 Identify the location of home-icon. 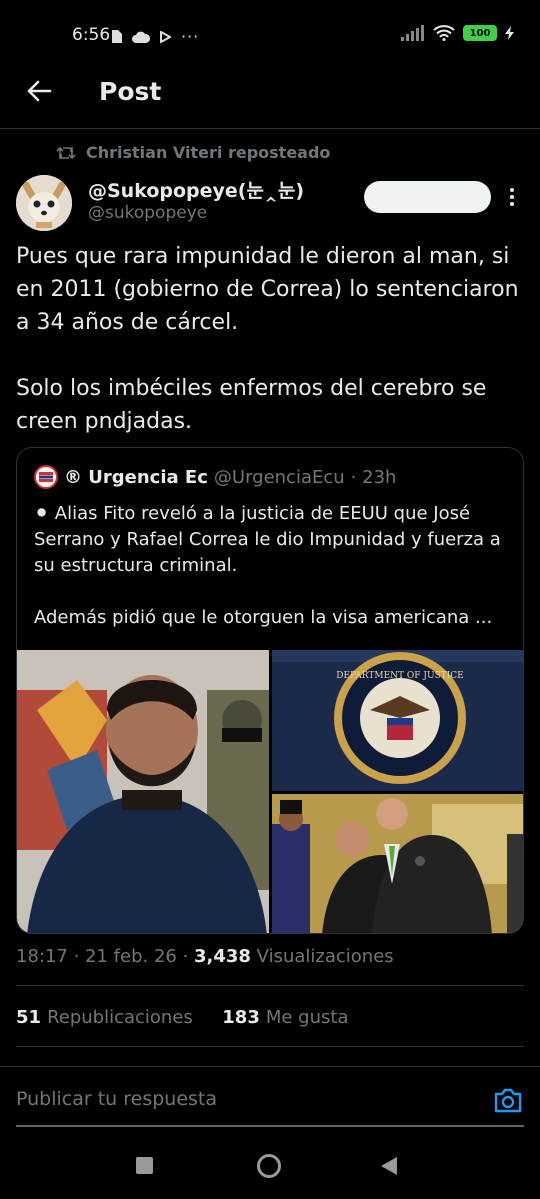
(269, 1166).